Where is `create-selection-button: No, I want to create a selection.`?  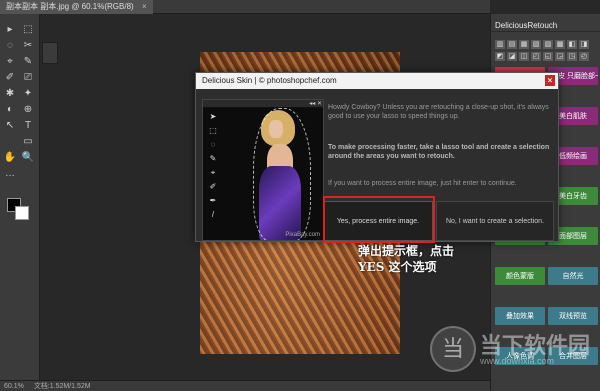 create-selection-button: No, I want to create a selection. is located at coordinates (495, 221).